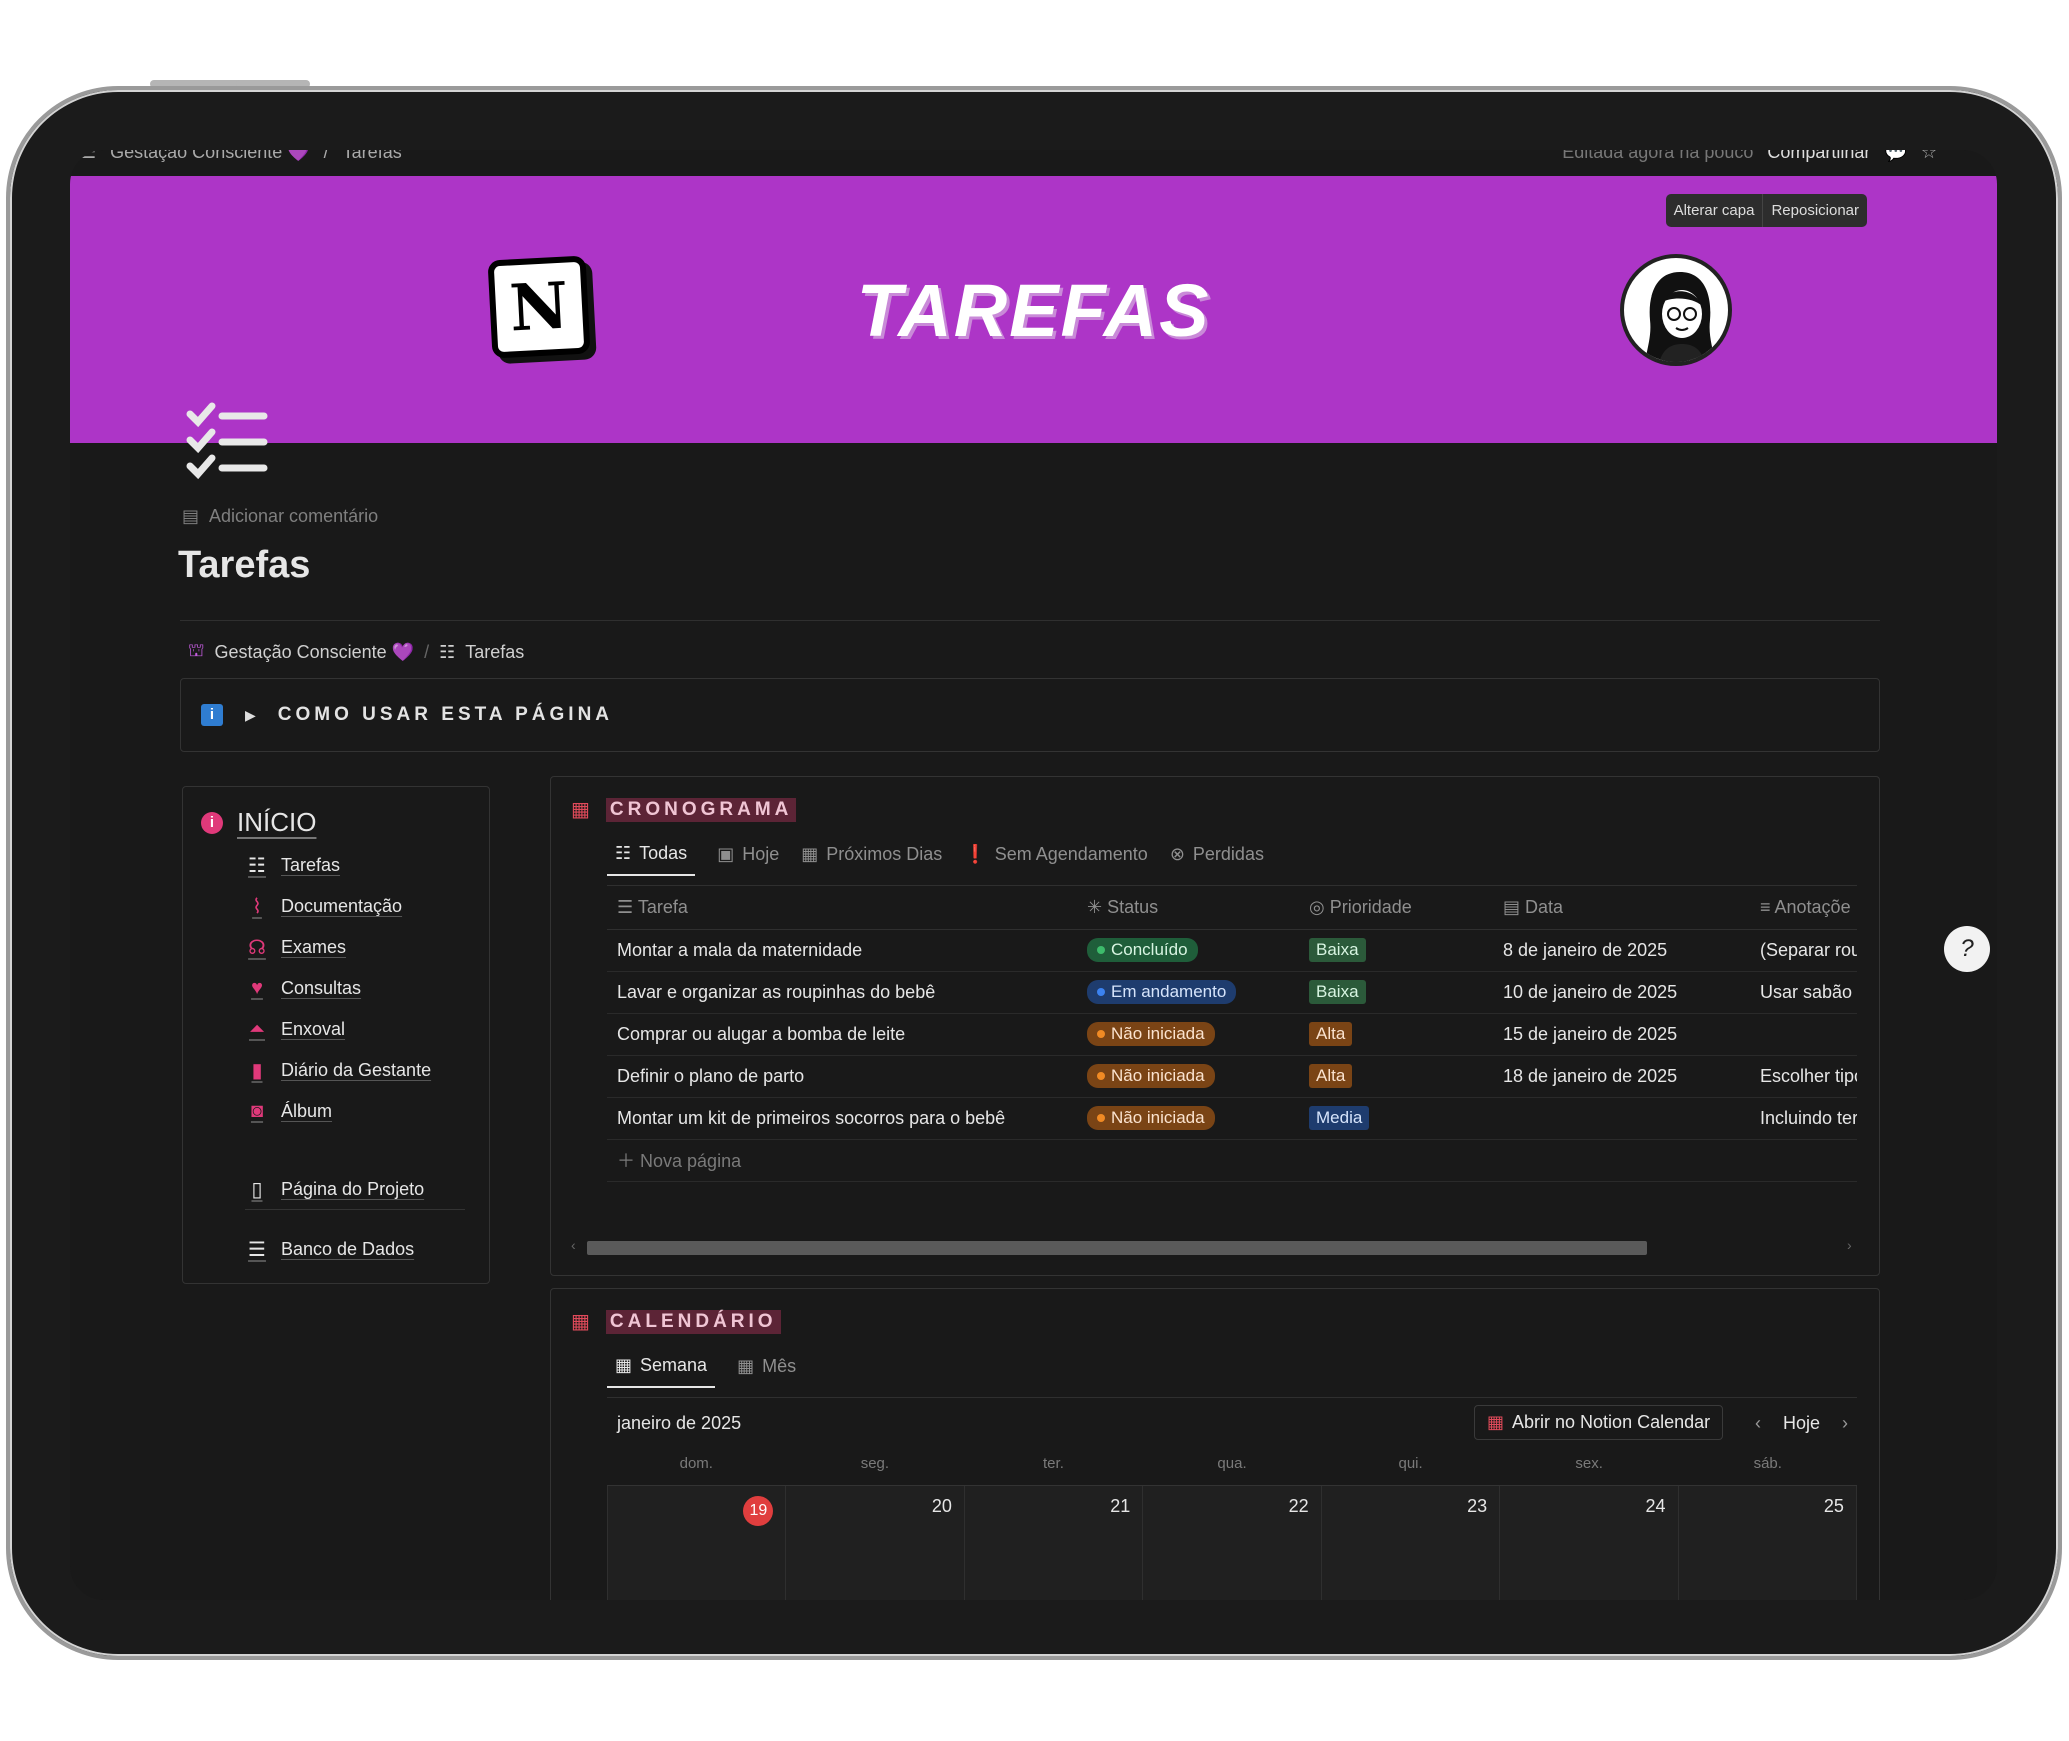 This screenshot has width=2069, height=1741. I want to click on day-name: ter., so click(1053, 1463).